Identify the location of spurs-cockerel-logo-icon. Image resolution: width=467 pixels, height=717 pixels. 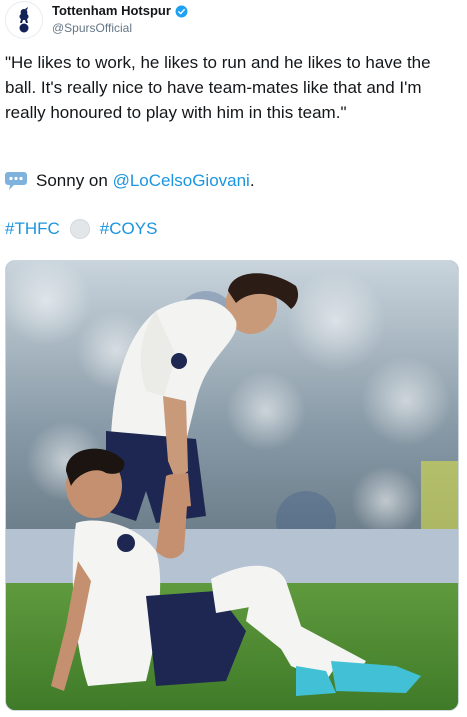
(24, 20).